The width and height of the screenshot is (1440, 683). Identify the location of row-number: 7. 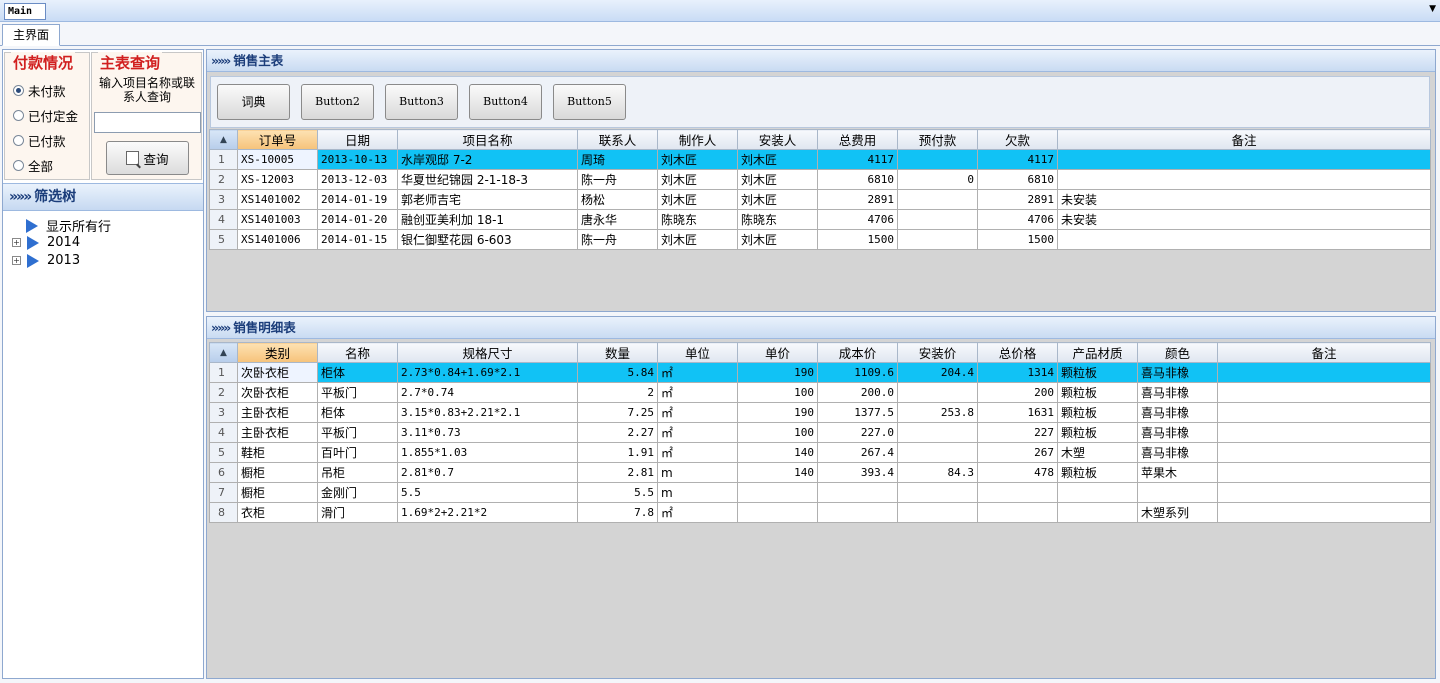
(223, 492).